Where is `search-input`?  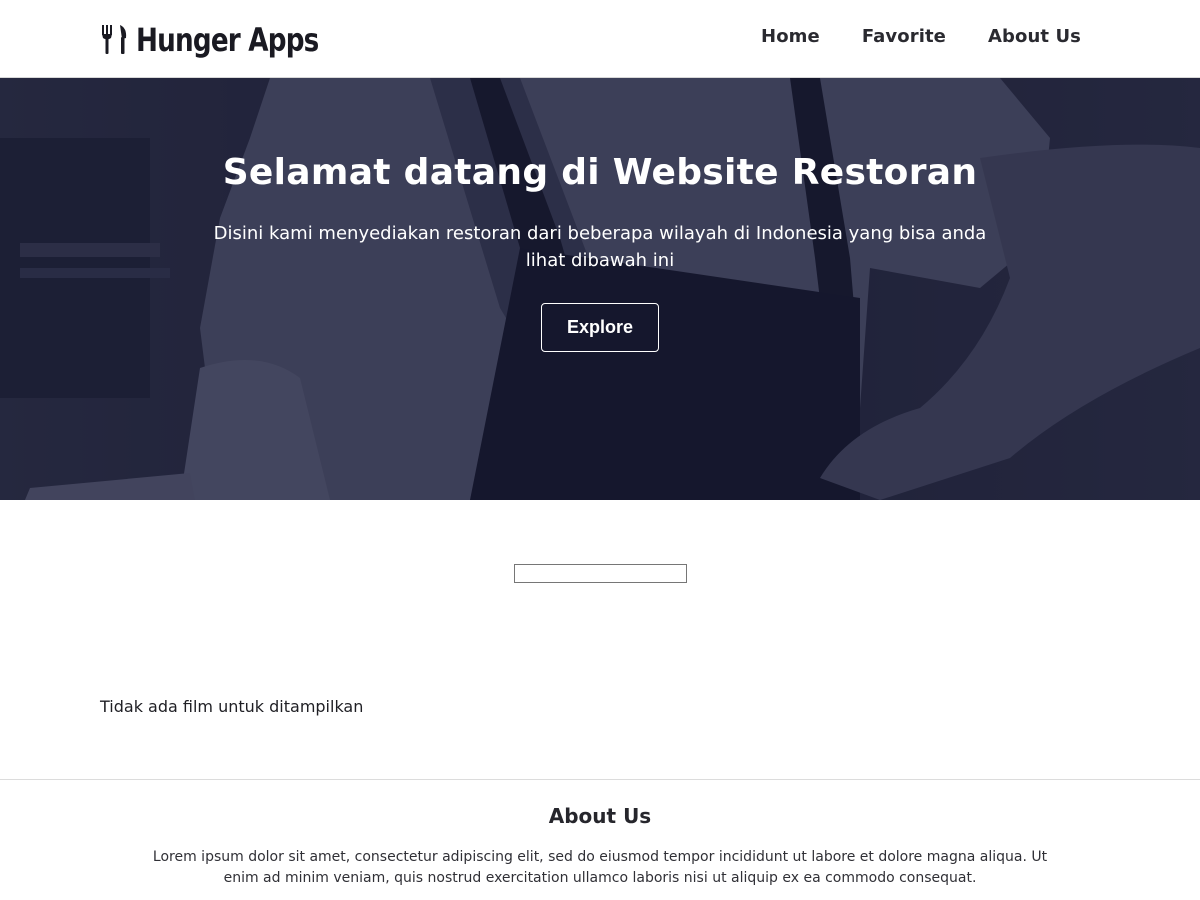 search-input is located at coordinates (600, 573).